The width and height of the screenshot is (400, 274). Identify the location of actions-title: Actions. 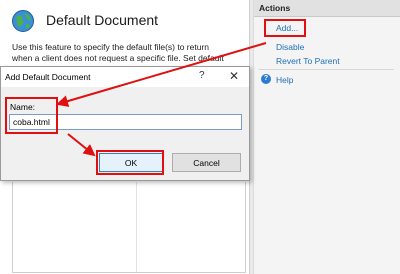
(275, 8).